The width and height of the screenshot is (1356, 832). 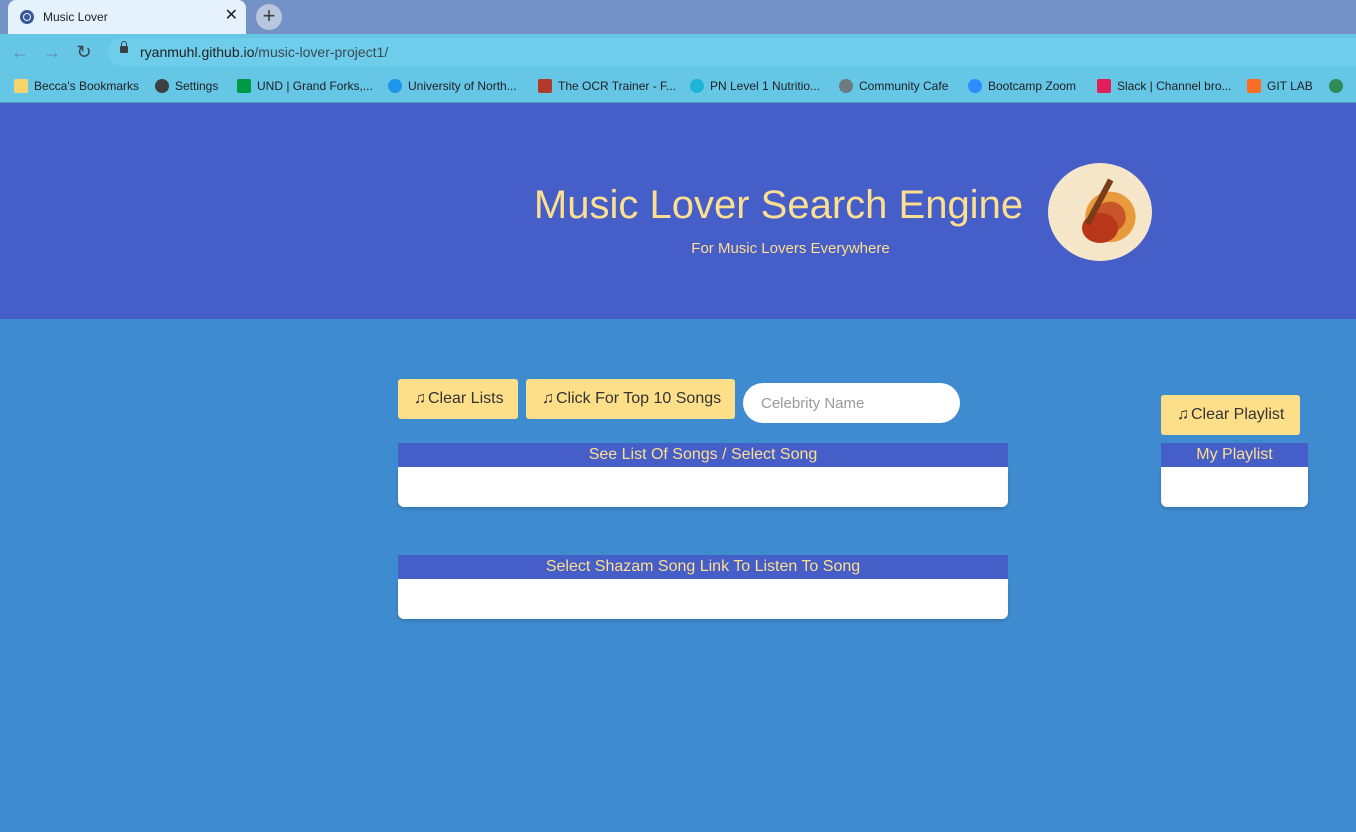 I want to click on clear-playlist-label: Clear Playlist, so click(x=1238, y=414).